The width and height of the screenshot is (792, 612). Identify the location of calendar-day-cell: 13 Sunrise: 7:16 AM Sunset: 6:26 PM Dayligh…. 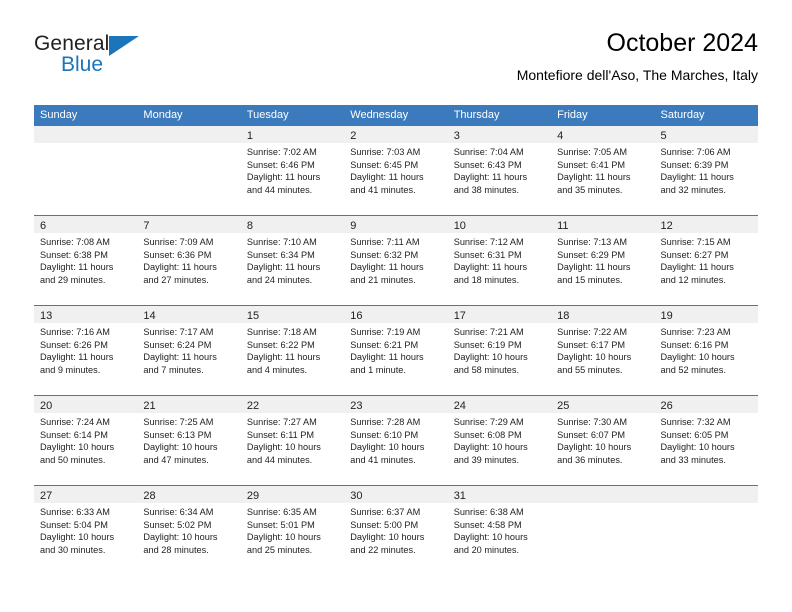
(86, 350).